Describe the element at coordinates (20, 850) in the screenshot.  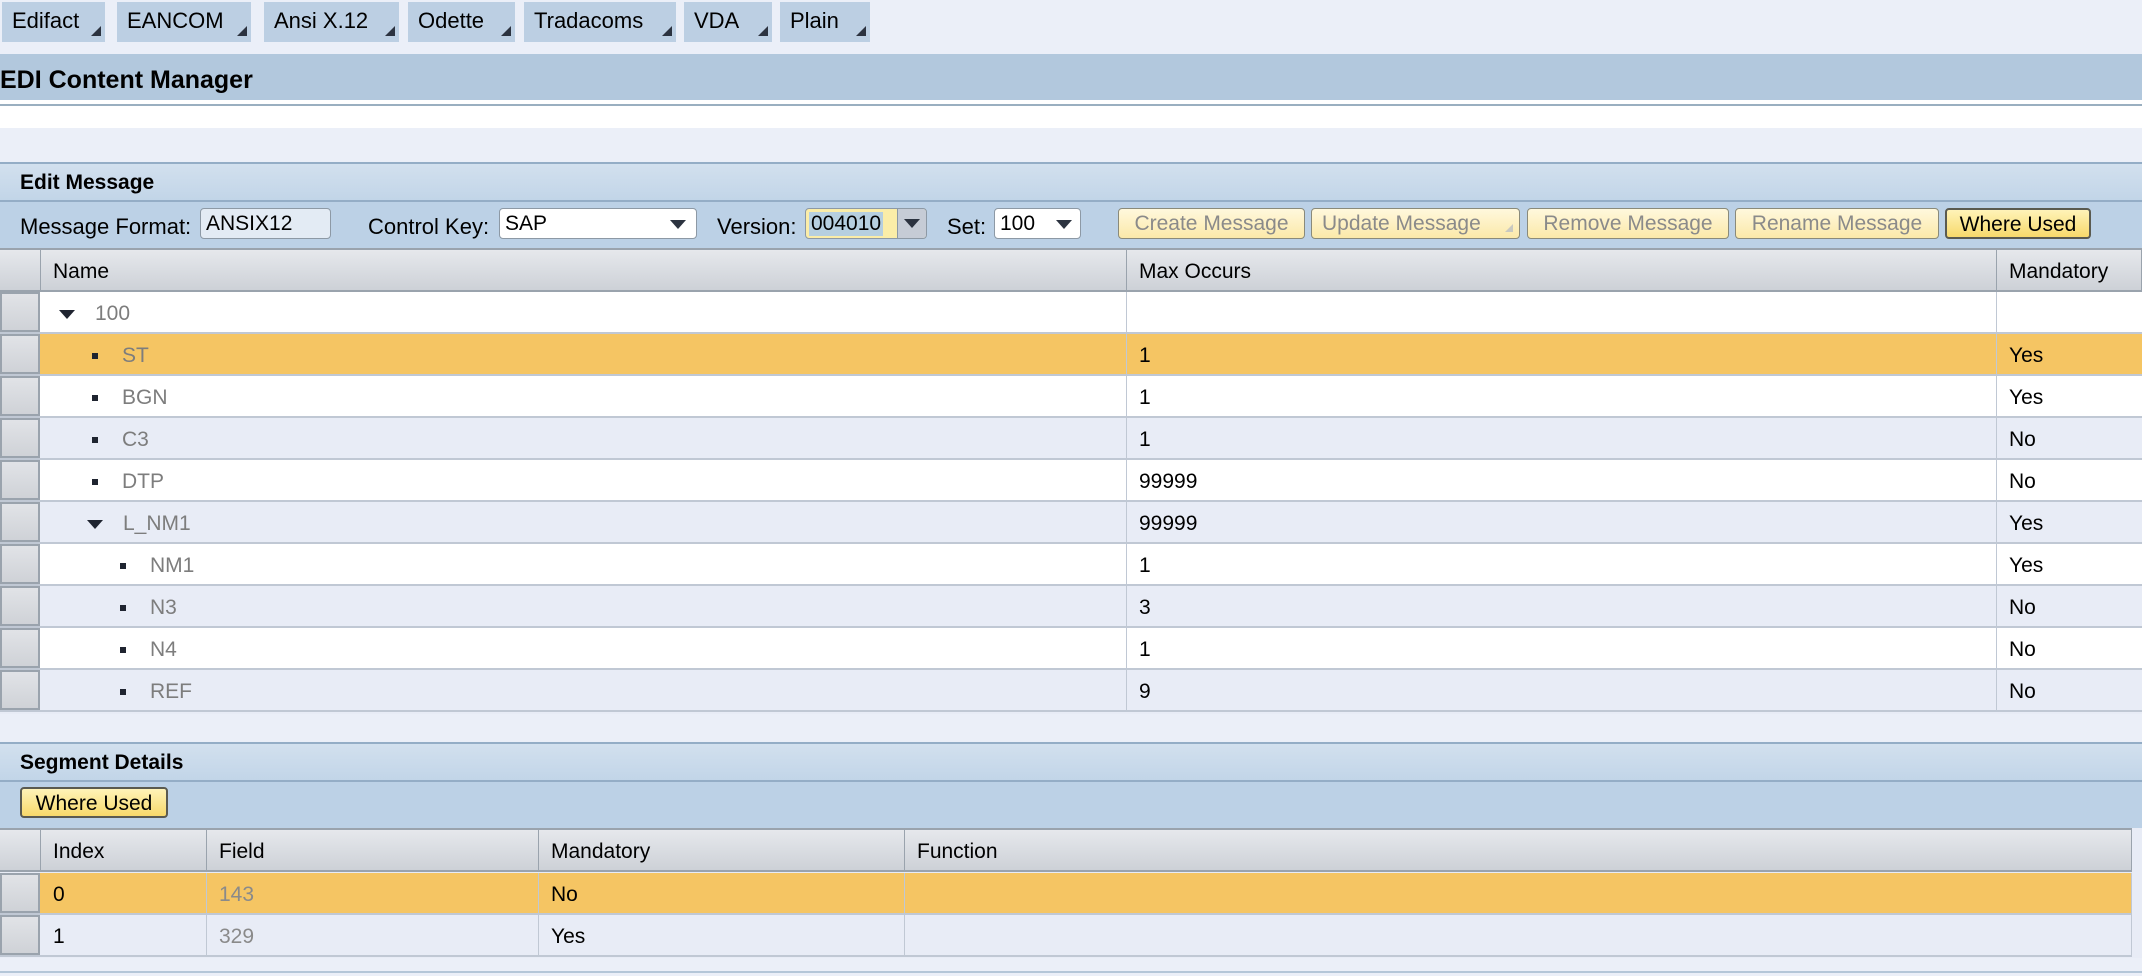
I see `row-selector-header` at that location.